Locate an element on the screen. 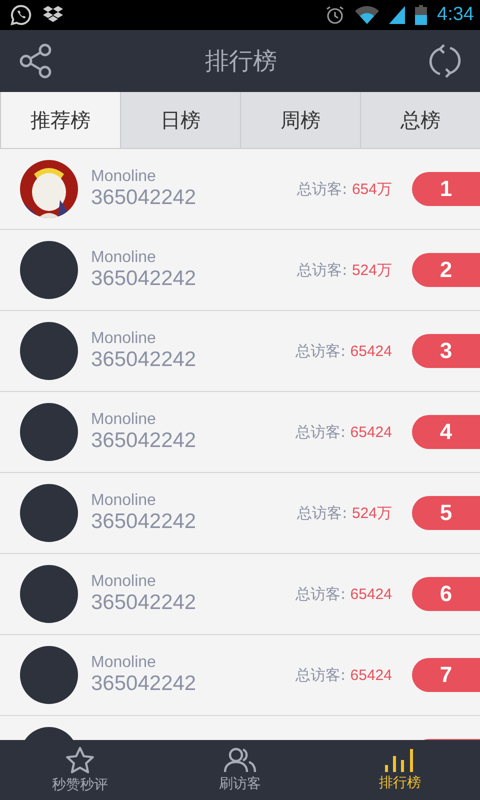 This screenshot has height=800, width=480. visitor-count: 总访客: 654万 is located at coordinates (344, 189).